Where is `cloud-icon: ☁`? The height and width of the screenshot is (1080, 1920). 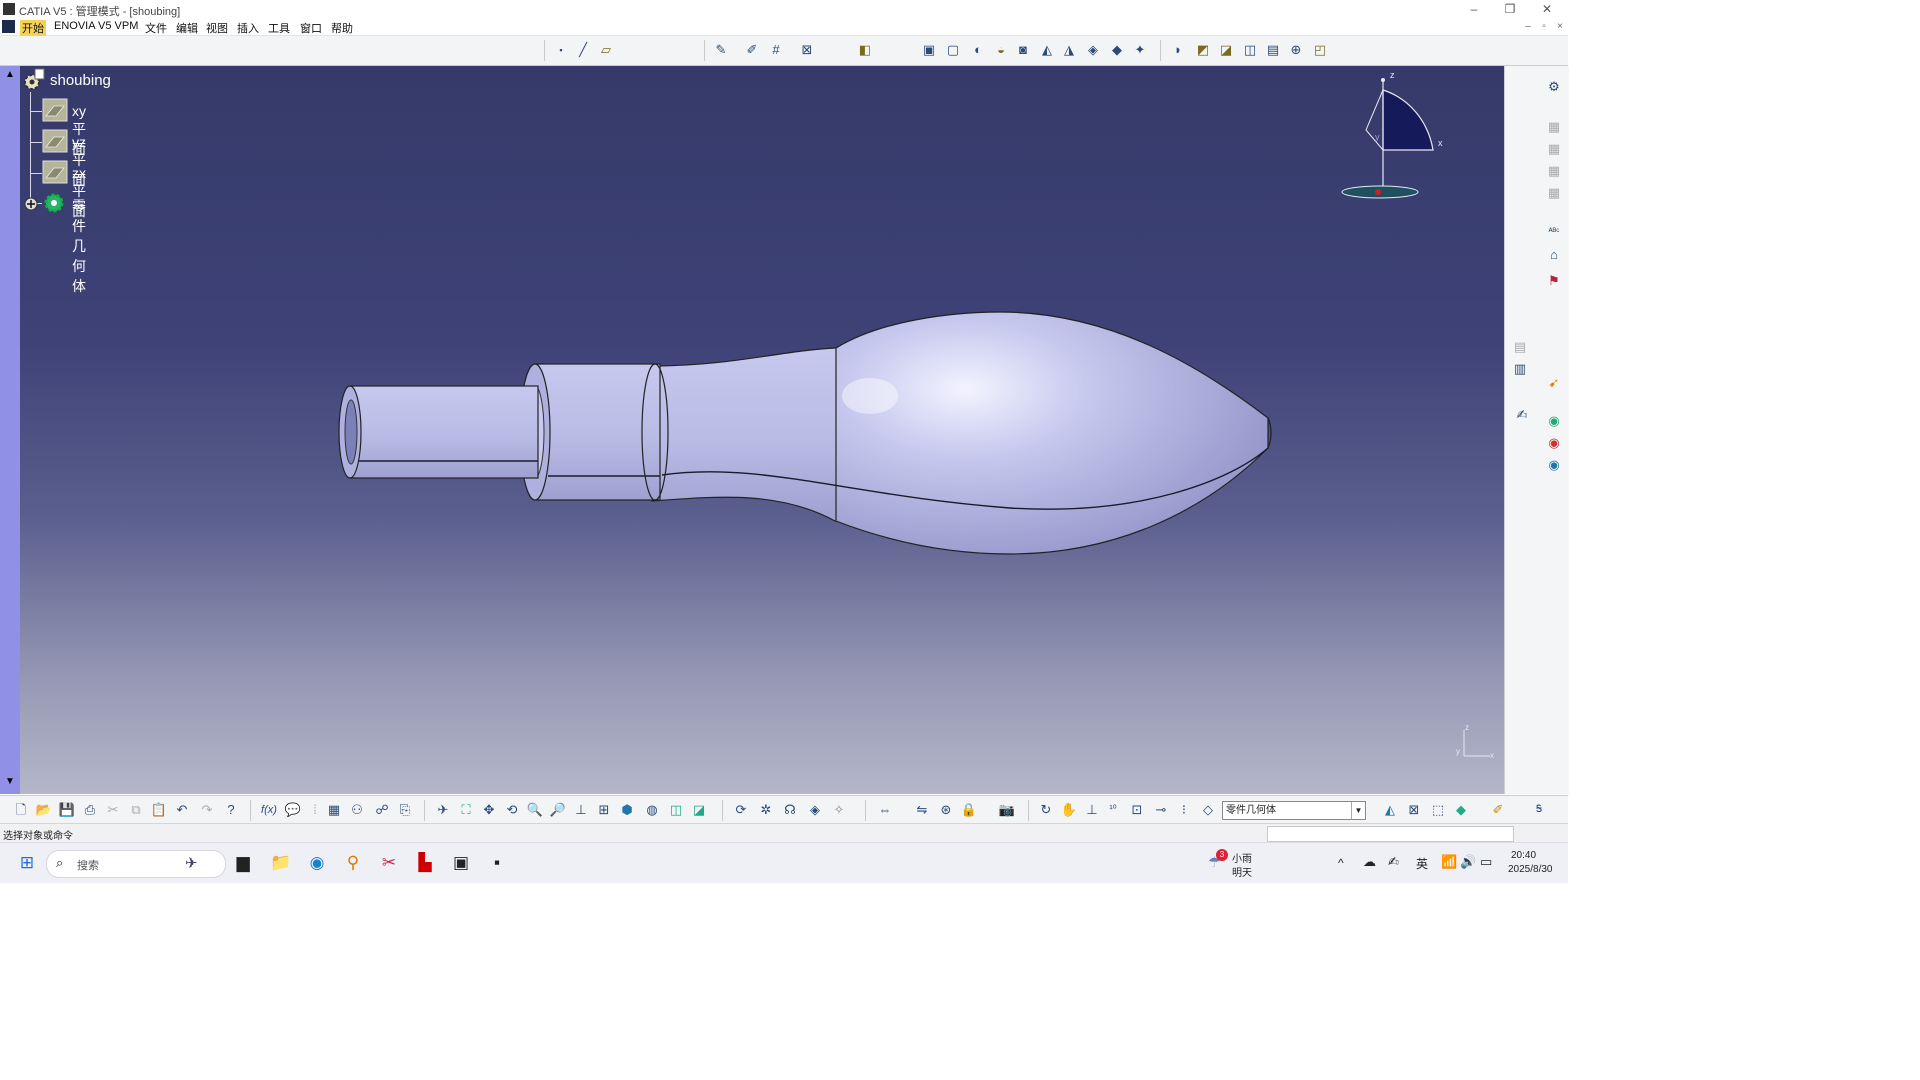
cloud-icon: ☁ is located at coordinates (1369, 862).